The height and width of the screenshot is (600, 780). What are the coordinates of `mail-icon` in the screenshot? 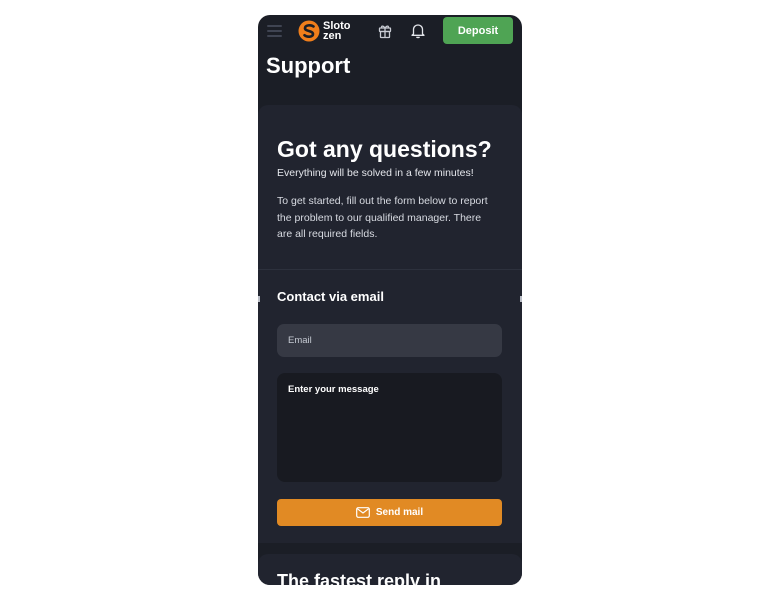 It's located at (362, 512).